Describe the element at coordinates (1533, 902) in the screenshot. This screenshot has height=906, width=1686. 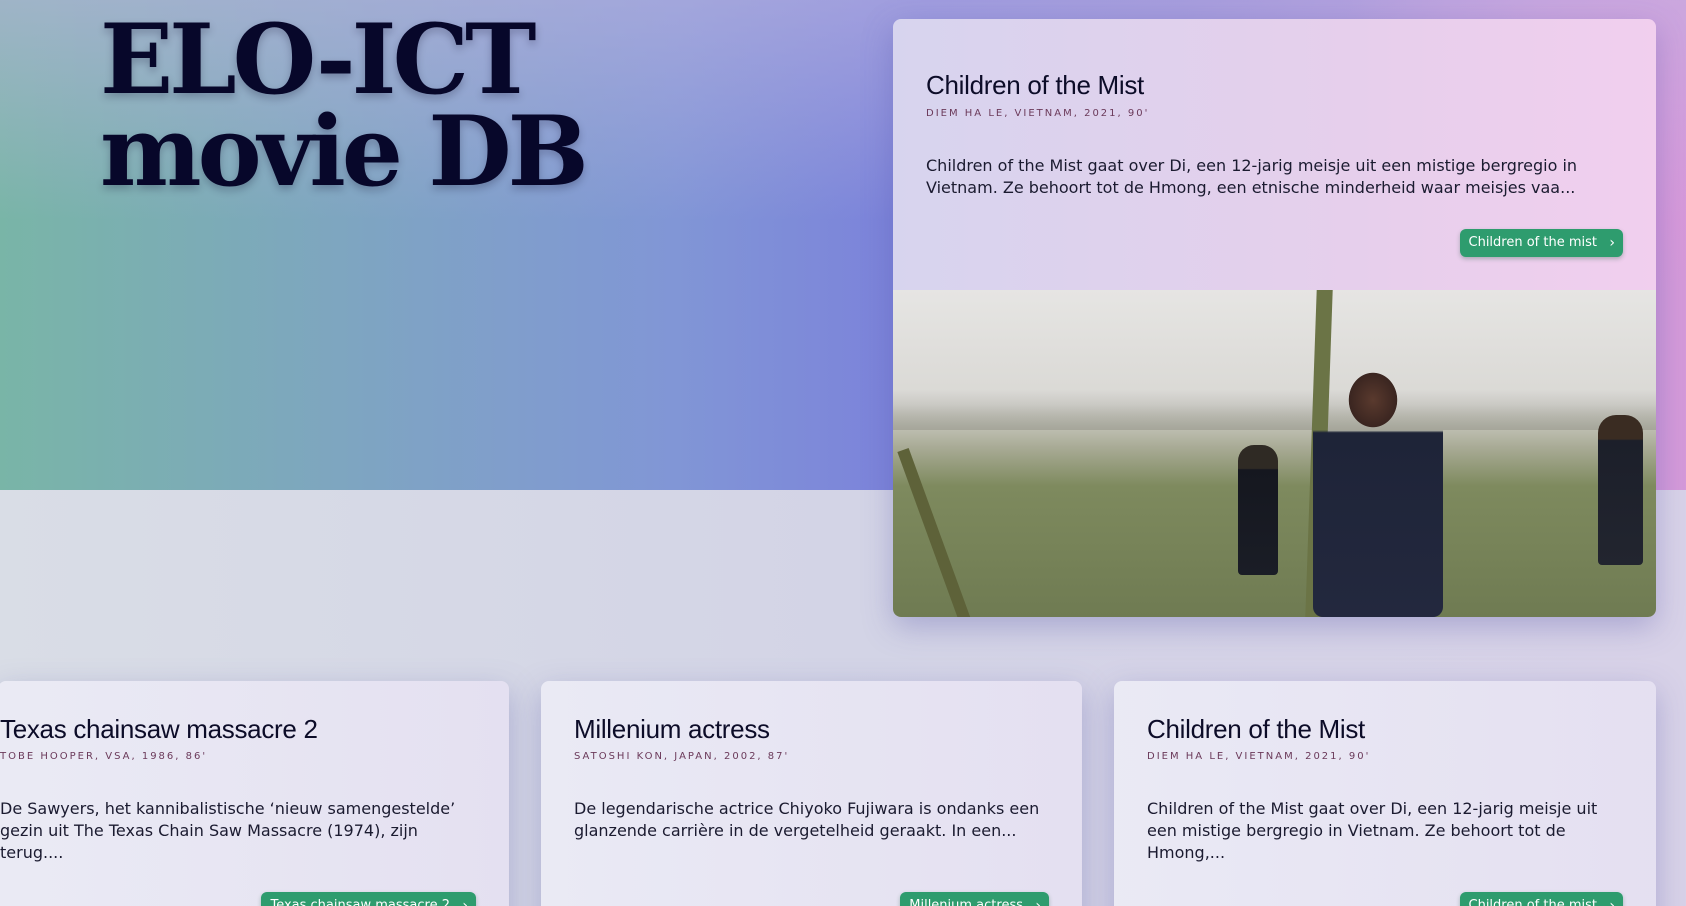
I see `movie-button-label: Children of the mist` at that location.